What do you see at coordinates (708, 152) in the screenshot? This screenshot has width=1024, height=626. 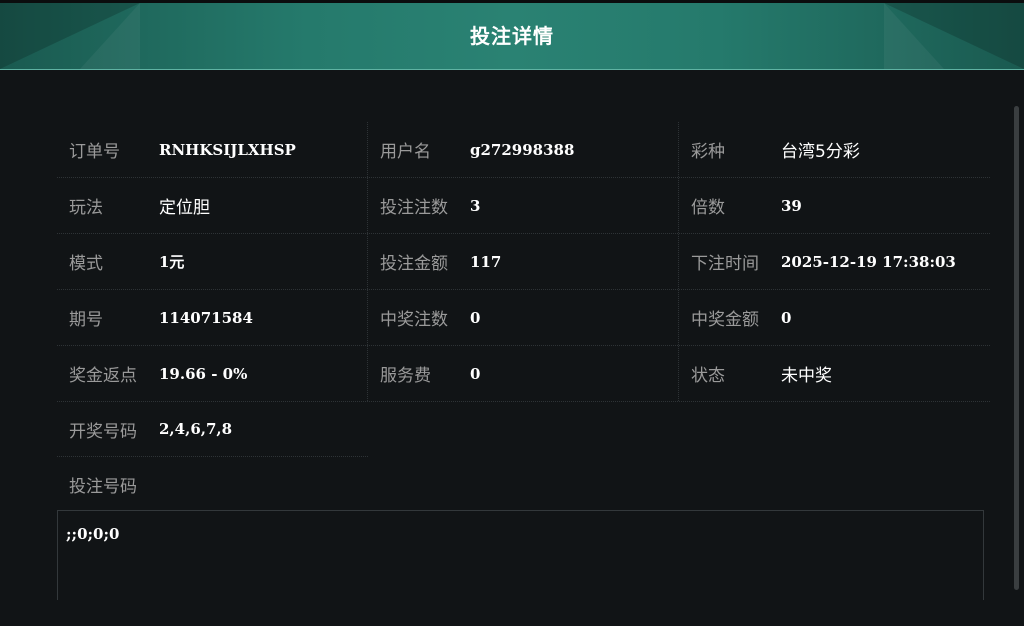 I see `field-label: 彩种` at bounding box center [708, 152].